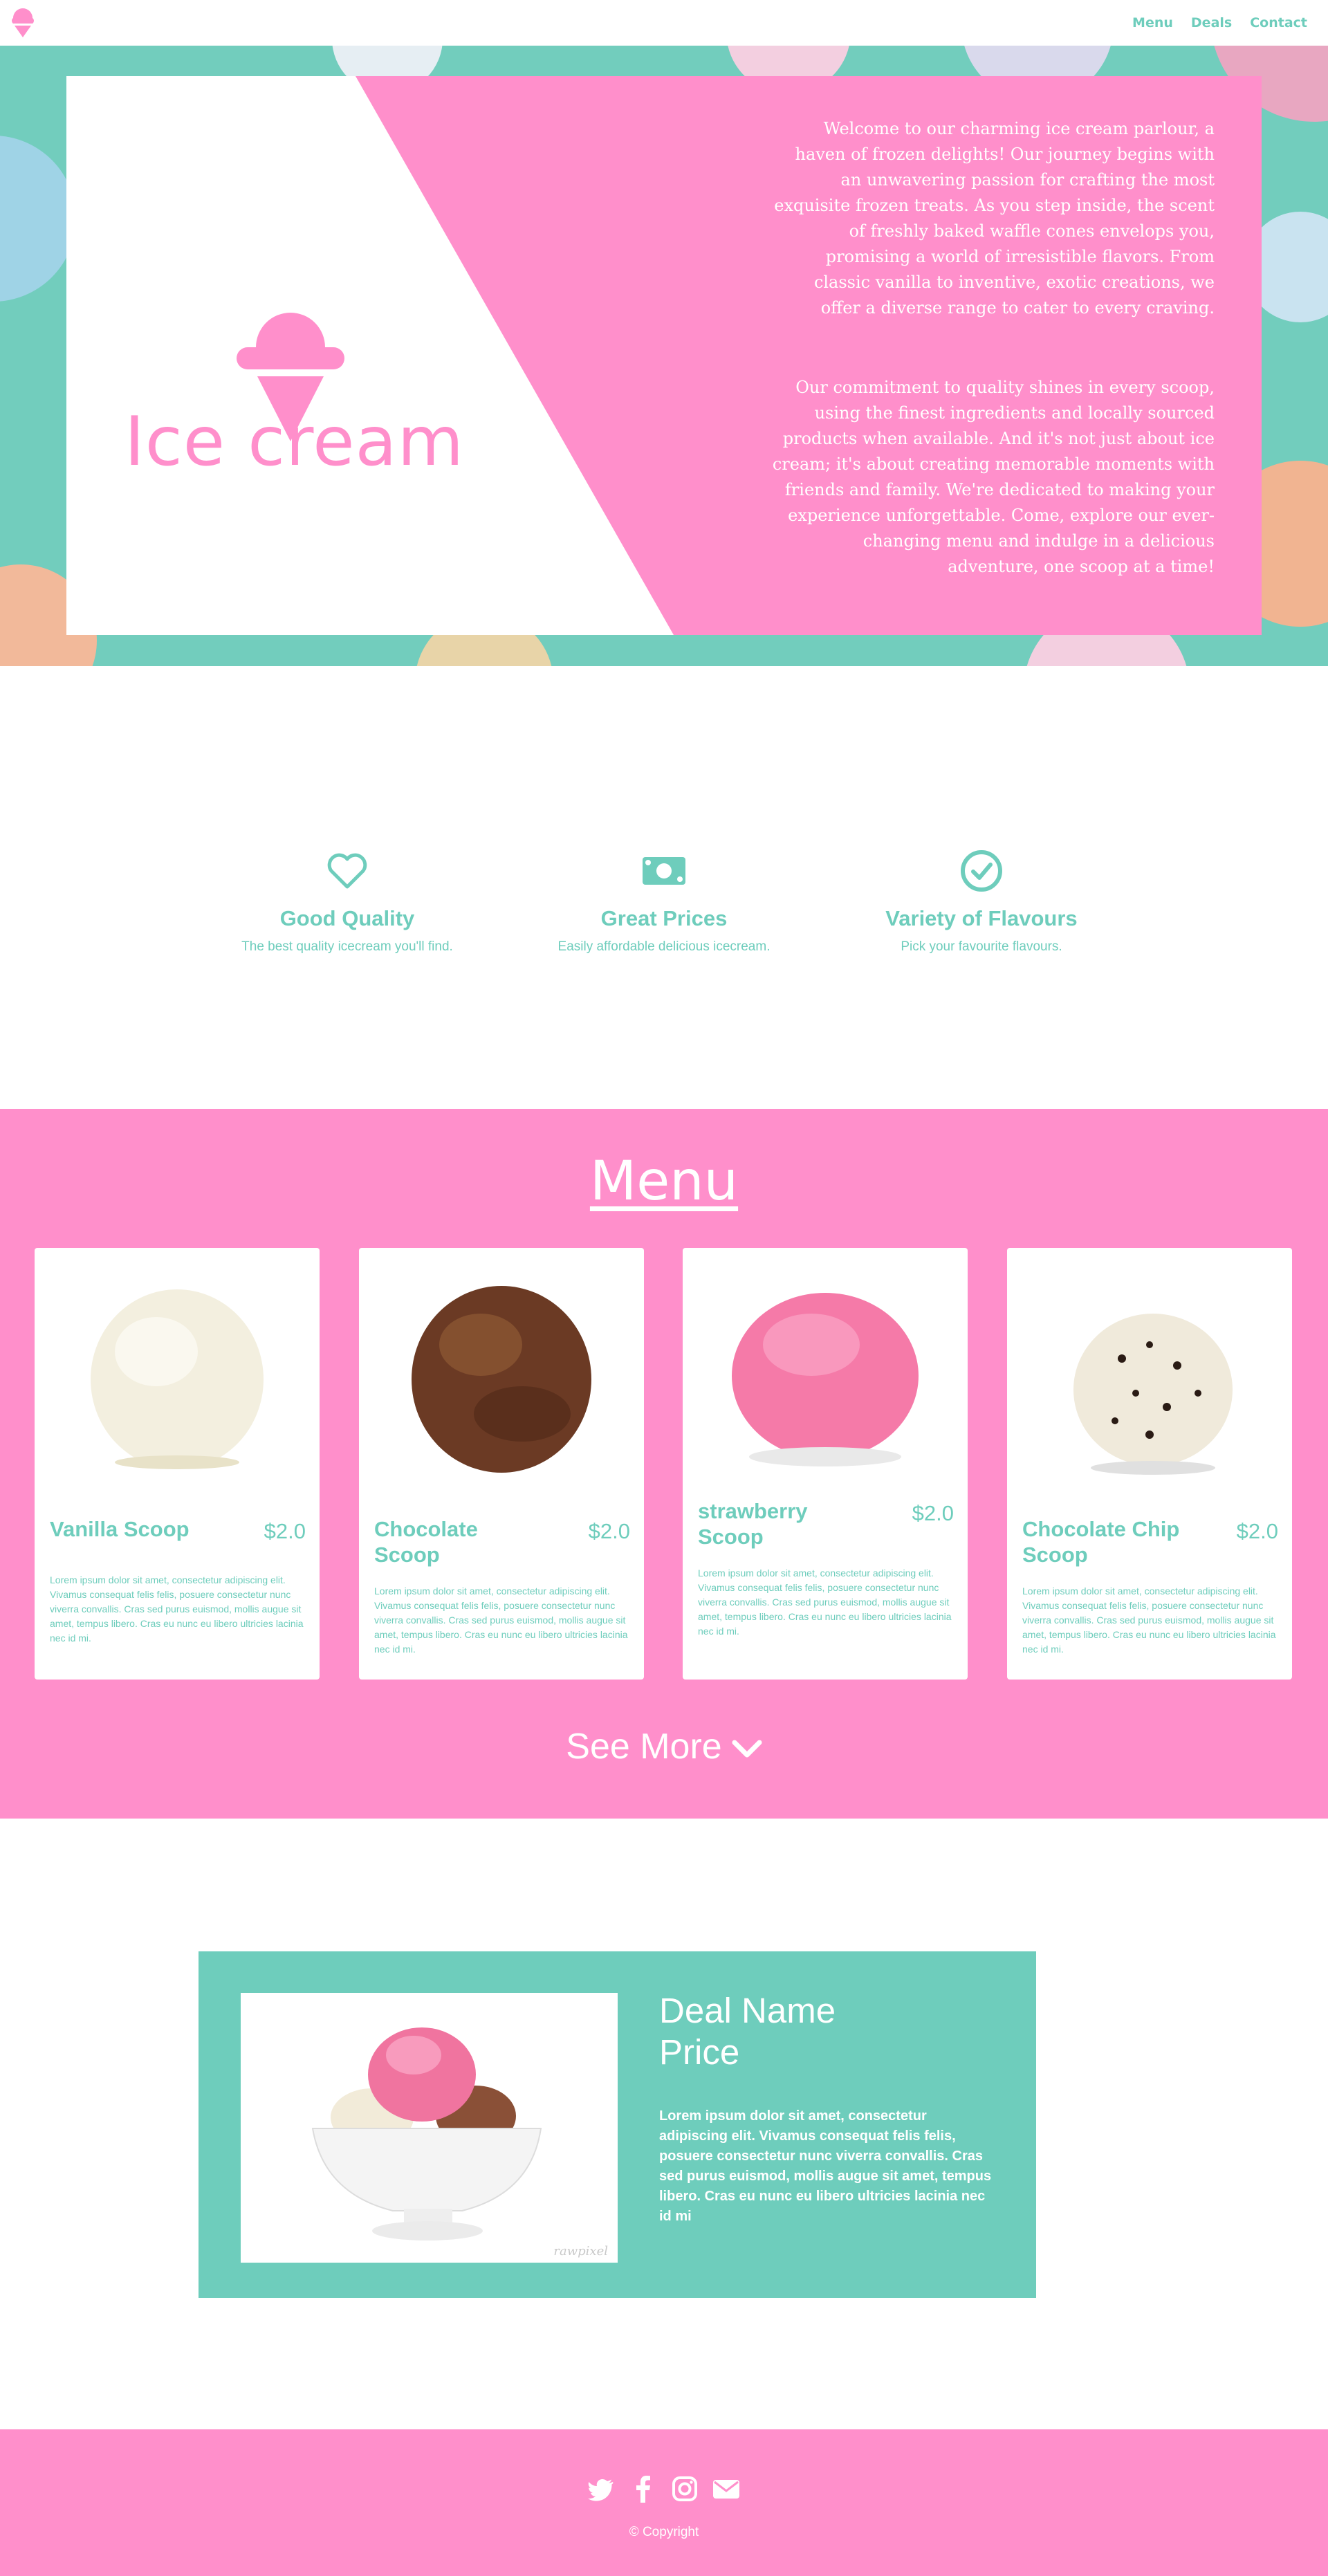  What do you see at coordinates (347, 871) in the screenshot?
I see `heart-icon` at bounding box center [347, 871].